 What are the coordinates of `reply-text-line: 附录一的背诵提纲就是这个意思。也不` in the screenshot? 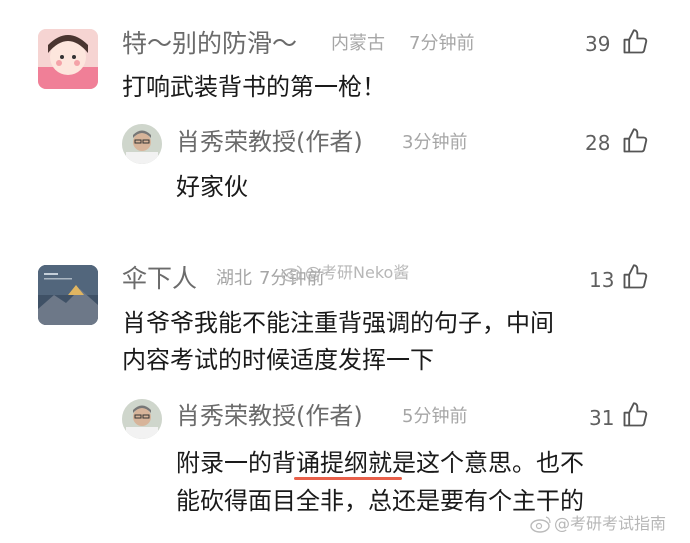 It's located at (380, 463).